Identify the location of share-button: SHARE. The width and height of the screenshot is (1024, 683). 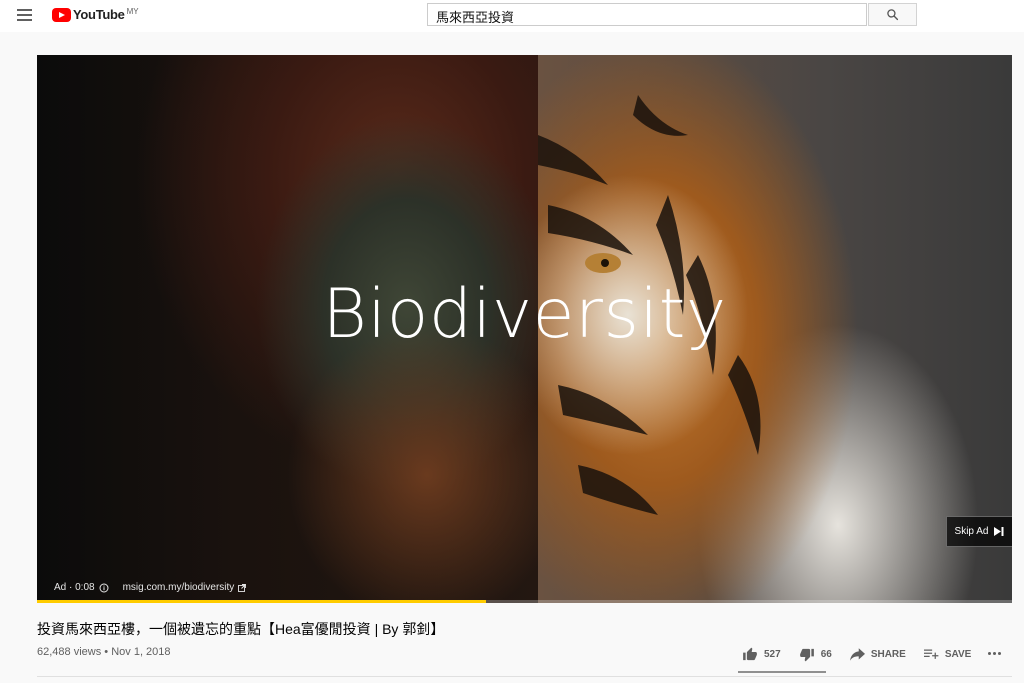
(877, 654).